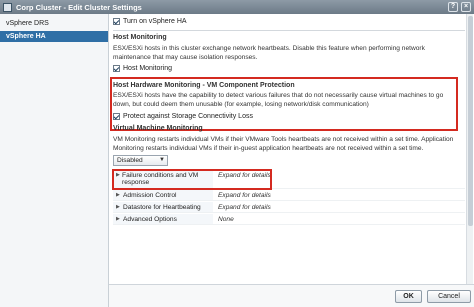  Describe the element at coordinates (7, 7) in the screenshot. I see `cluster-icon` at that location.